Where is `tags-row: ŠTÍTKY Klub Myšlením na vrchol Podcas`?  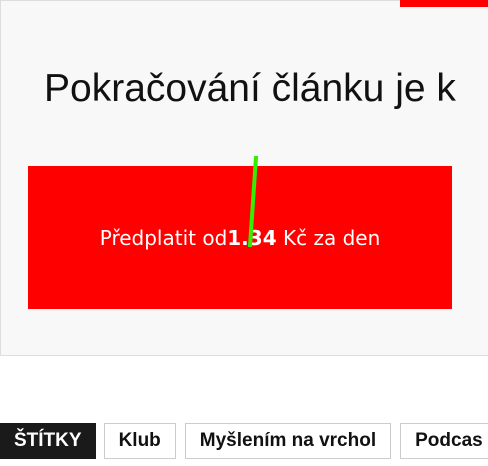 tags-row: ŠTÍTKY Klub Myšlením na vrchol Podcas is located at coordinates (244, 441).